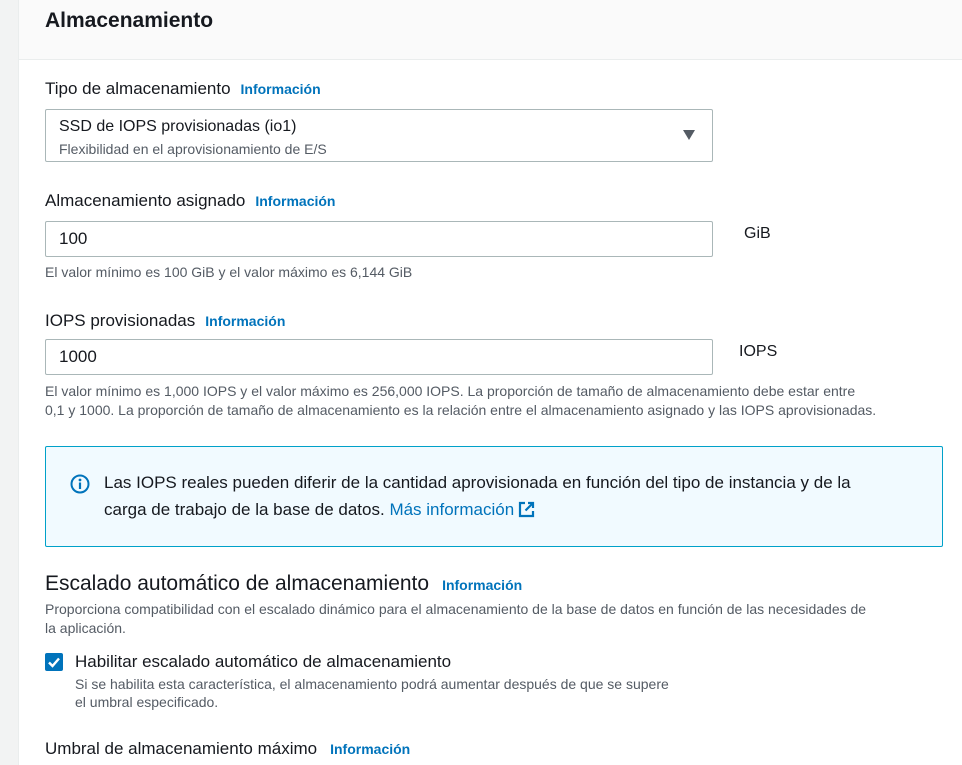 The image size is (962, 765). Describe the element at coordinates (85, 628) in the screenshot. I see `autoscaling-description-line2: la aplicación.` at that location.